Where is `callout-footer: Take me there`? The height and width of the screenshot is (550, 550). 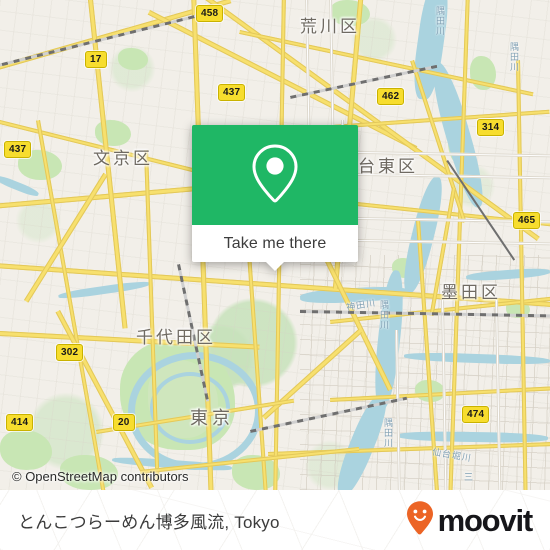 callout-footer: Take me there is located at coordinates (275, 248).